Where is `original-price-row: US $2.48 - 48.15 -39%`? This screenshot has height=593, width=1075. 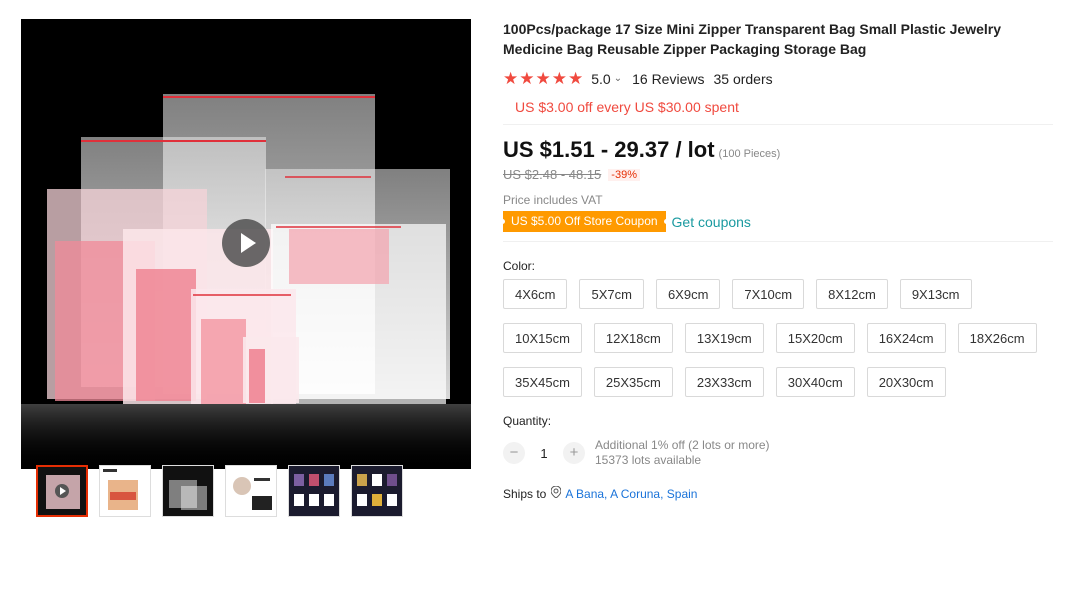 original-price-row: US $2.48 - 48.15 -39% is located at coordinates (783, 174).